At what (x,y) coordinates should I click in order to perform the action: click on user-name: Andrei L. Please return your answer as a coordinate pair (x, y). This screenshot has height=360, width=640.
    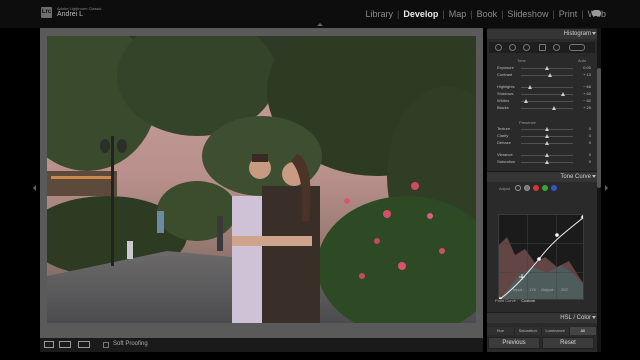
    Looking at the image, I should click on (70, 14).